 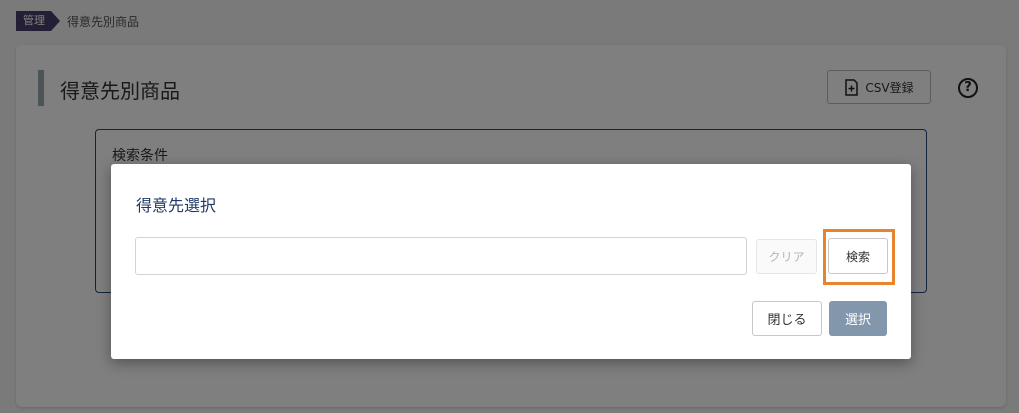 I want to click on clear-button: クリア, so click(x=786, y=256).